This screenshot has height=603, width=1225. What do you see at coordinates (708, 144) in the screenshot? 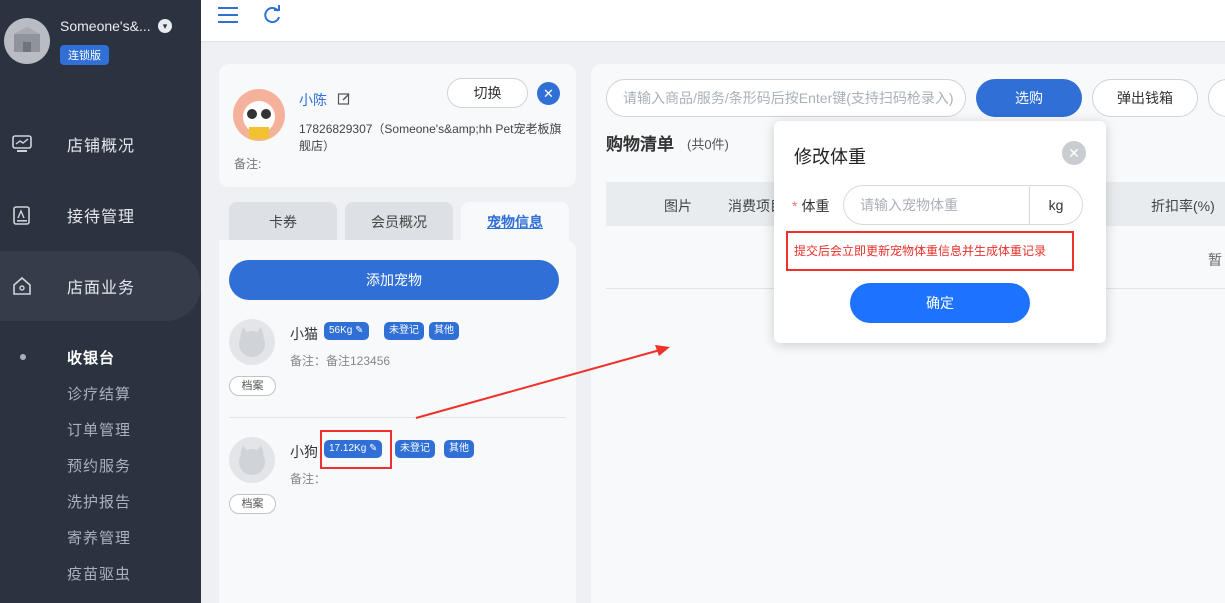
I see `cart-count: (共0件)` at bounding box center [708, 144].